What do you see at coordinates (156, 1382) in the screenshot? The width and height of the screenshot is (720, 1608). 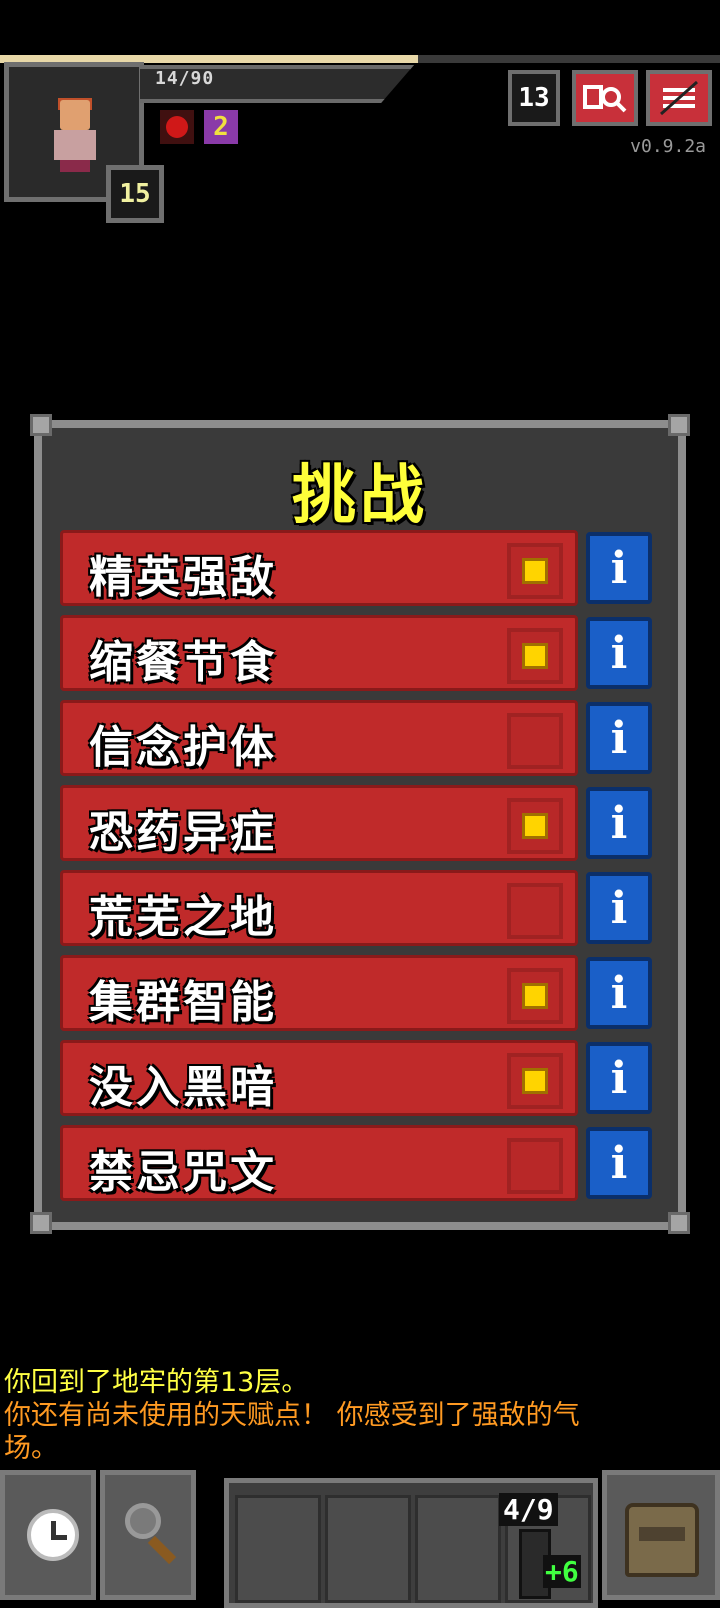 I see `log-line: 你回到了地牢的第13层。` at bounding box center [156, 1382].